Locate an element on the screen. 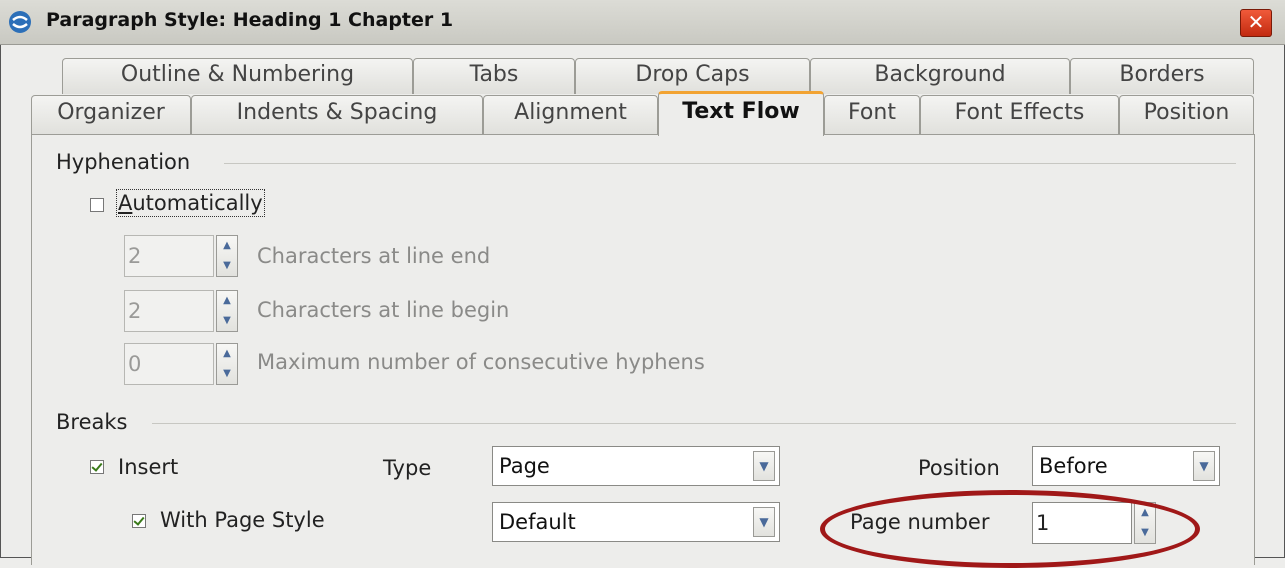  highlight-ellipse is located at coordinates (1010, 529).